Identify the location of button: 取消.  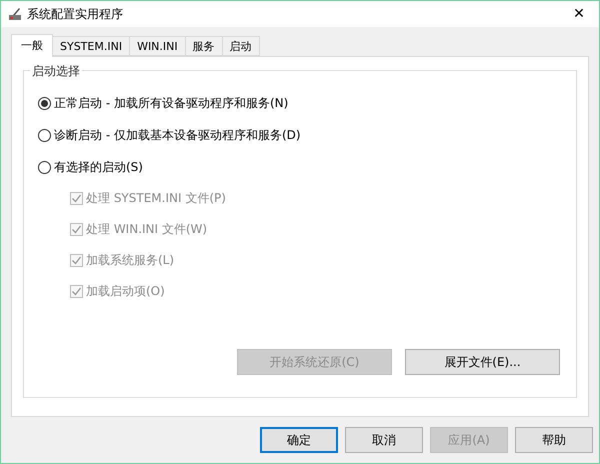
(384, 440).